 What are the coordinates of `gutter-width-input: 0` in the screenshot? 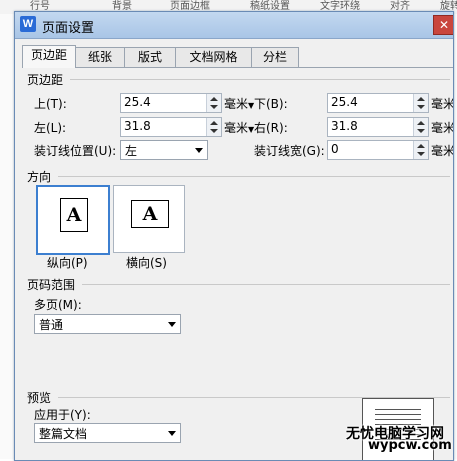 It's located at (378, 150).